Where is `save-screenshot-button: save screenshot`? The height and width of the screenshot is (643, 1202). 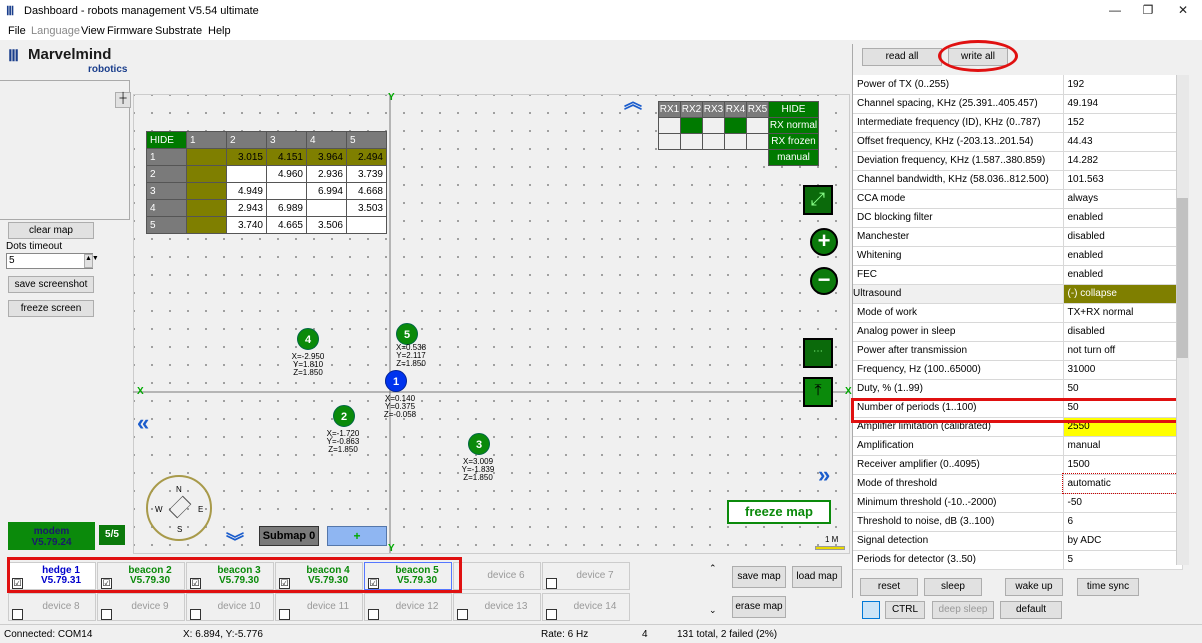
save-screenshot-button: save screenshot is located at coordinates (51, 284).